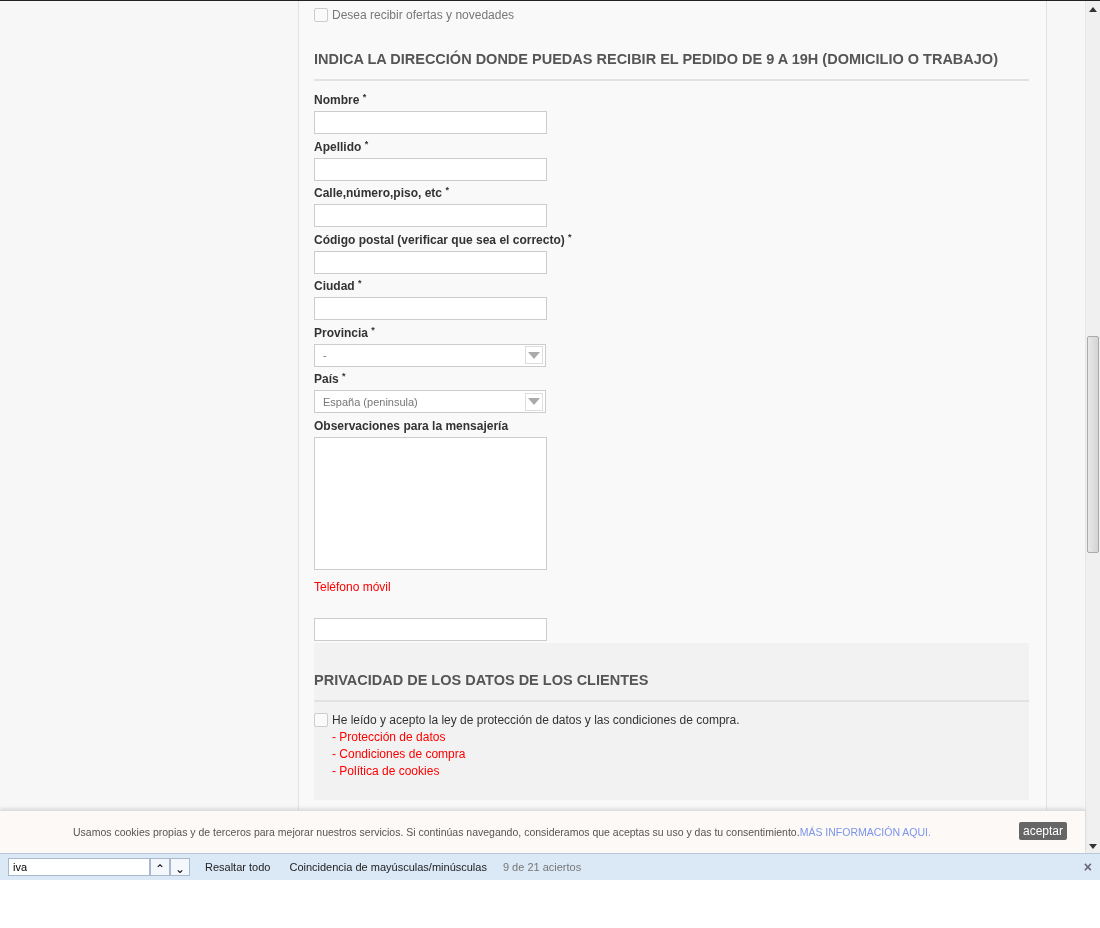 This screenshot has width=1100, height=928. Describe the element at coordinates (1093, 444) in the screenshot. I see `scrollbar-thumb` at that location.